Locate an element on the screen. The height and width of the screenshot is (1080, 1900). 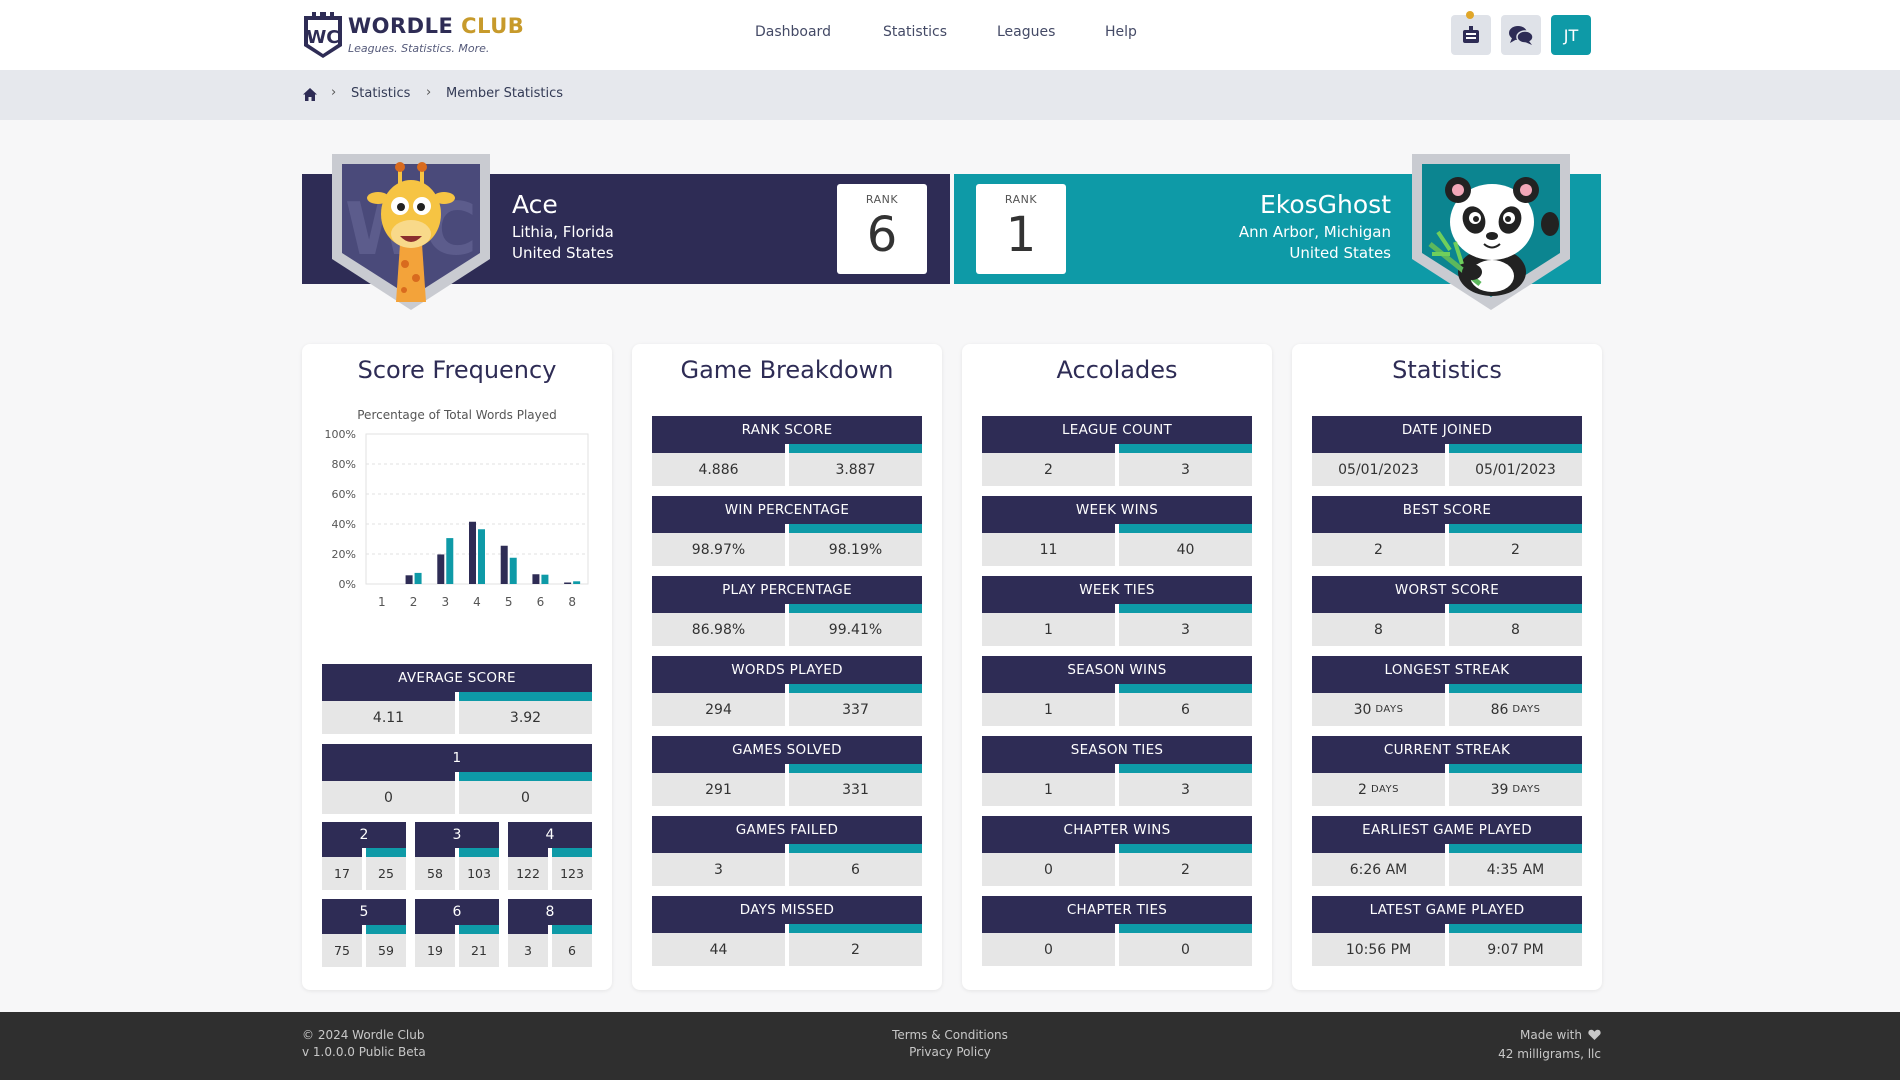
mailbox-button is located at coordinates (1471, 35).